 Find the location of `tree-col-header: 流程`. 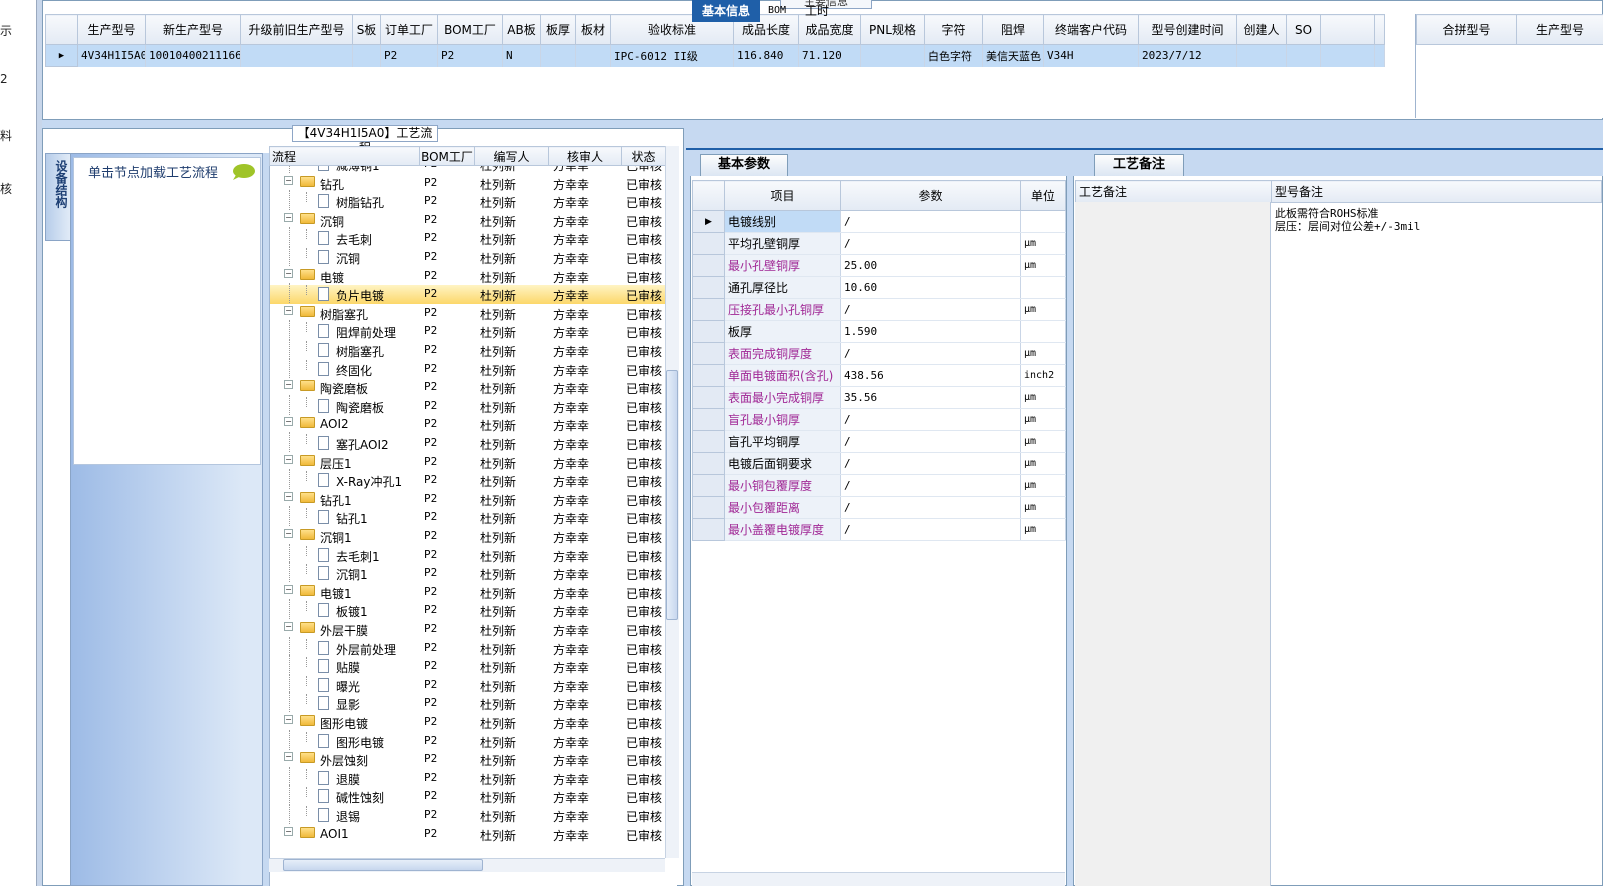

tree-col-header: 流程 is located at coordinates (344, 156).